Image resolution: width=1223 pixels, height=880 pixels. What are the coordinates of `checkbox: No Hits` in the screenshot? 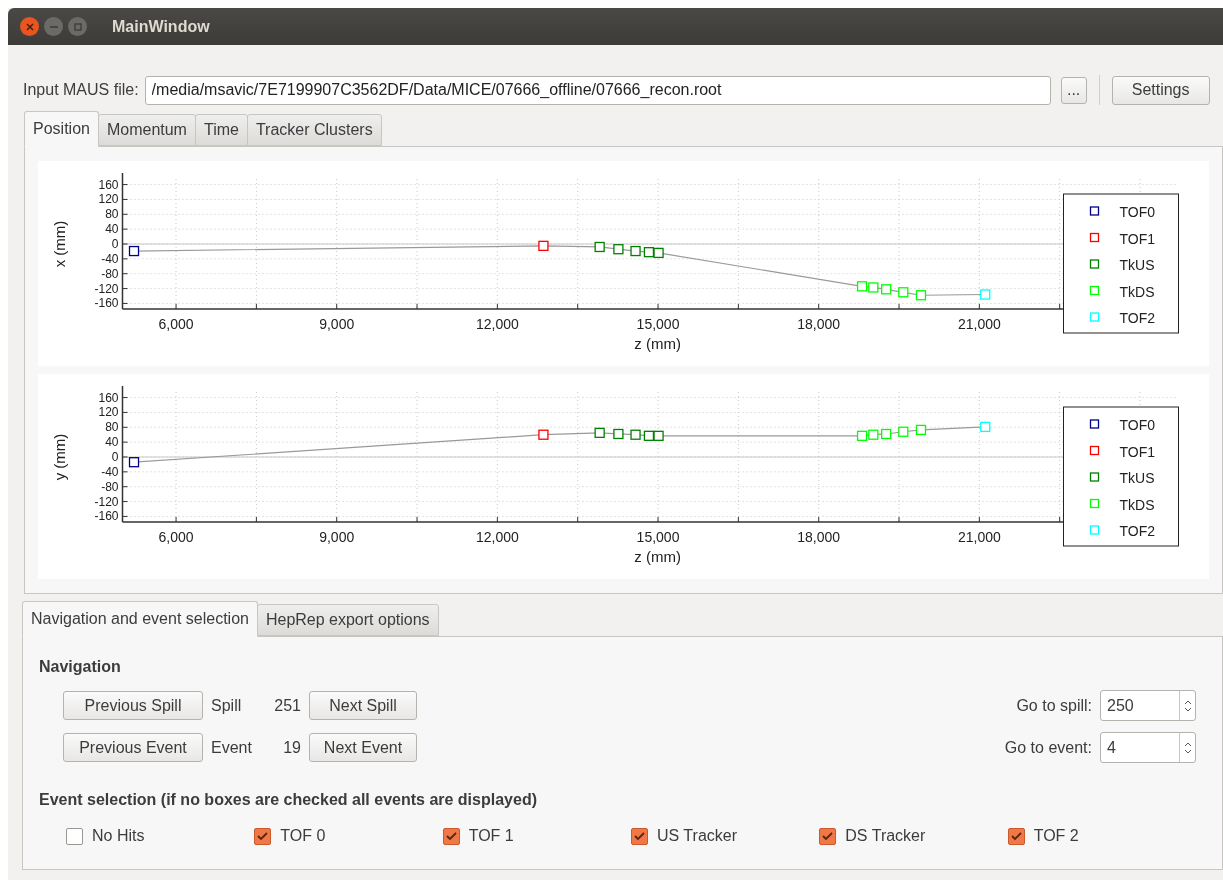 It's located at (160, 836).